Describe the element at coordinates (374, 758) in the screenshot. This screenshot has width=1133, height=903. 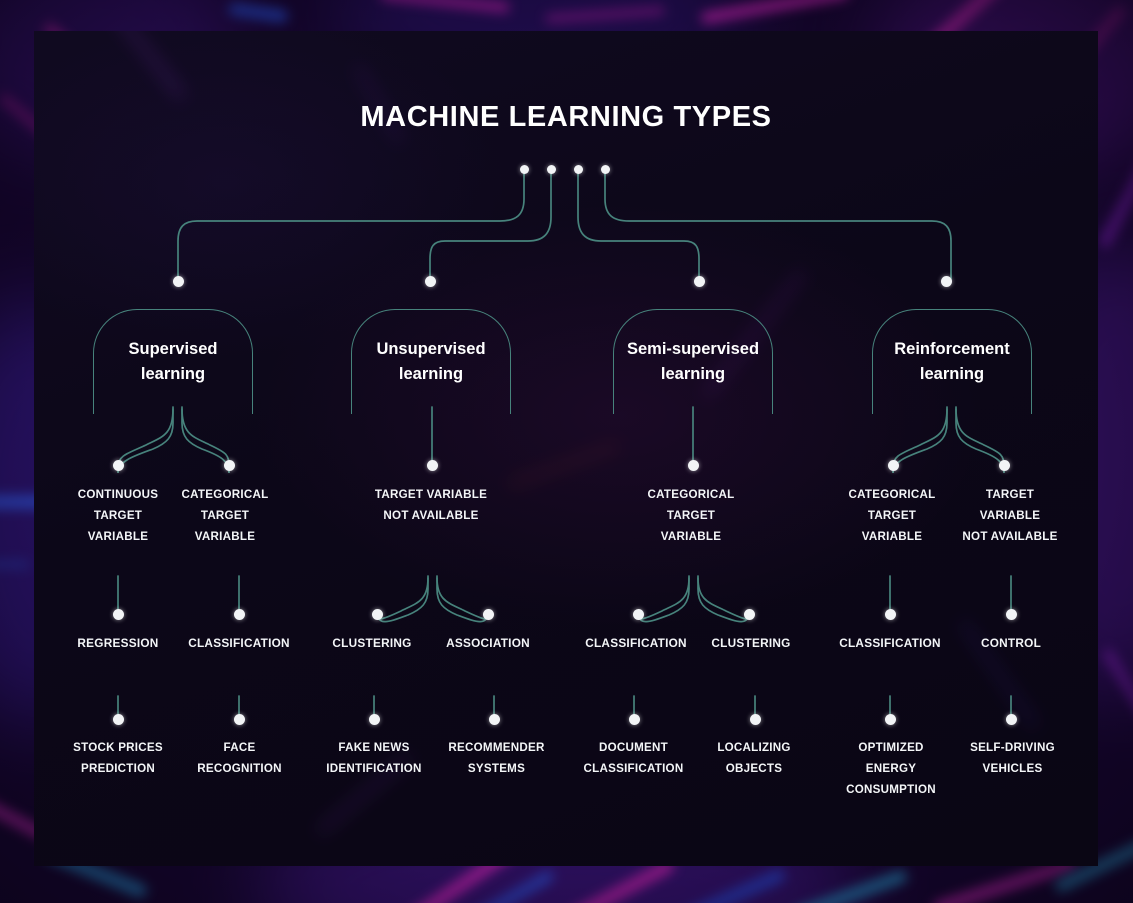
I see `node-label-fake-news-identification: FAKE NEWS IDENTIFICATION` at that location.